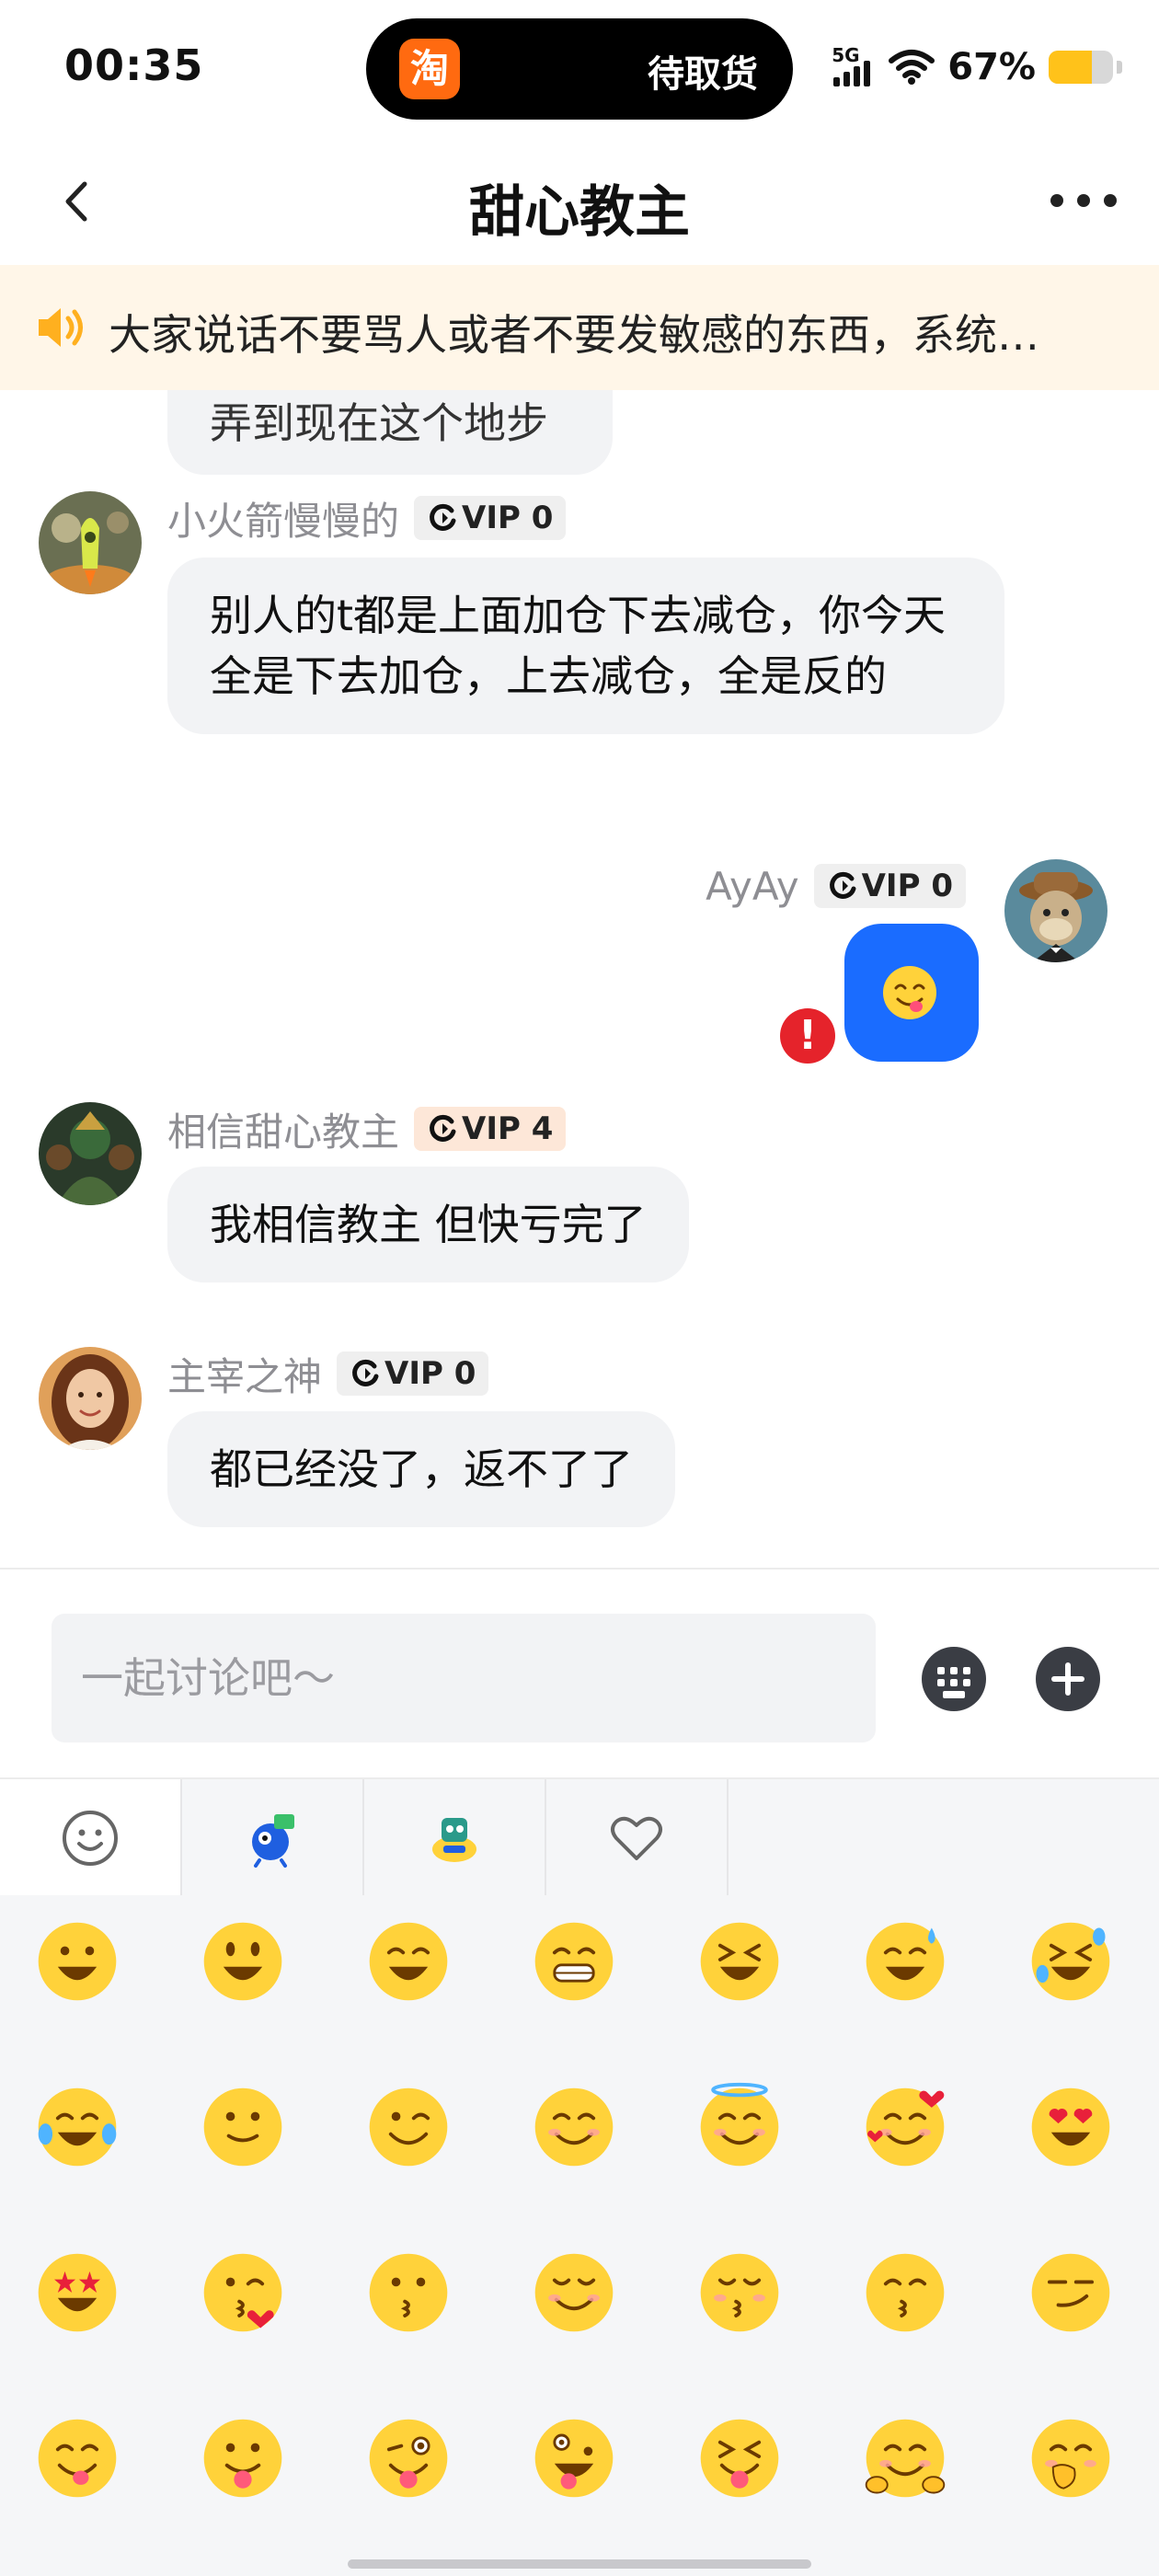  I want to click on message-bubble: 别人的t都是上面加仓下去减仓，你今天全是下去加仓，上去减仓，全是反的, so click(585, 646).